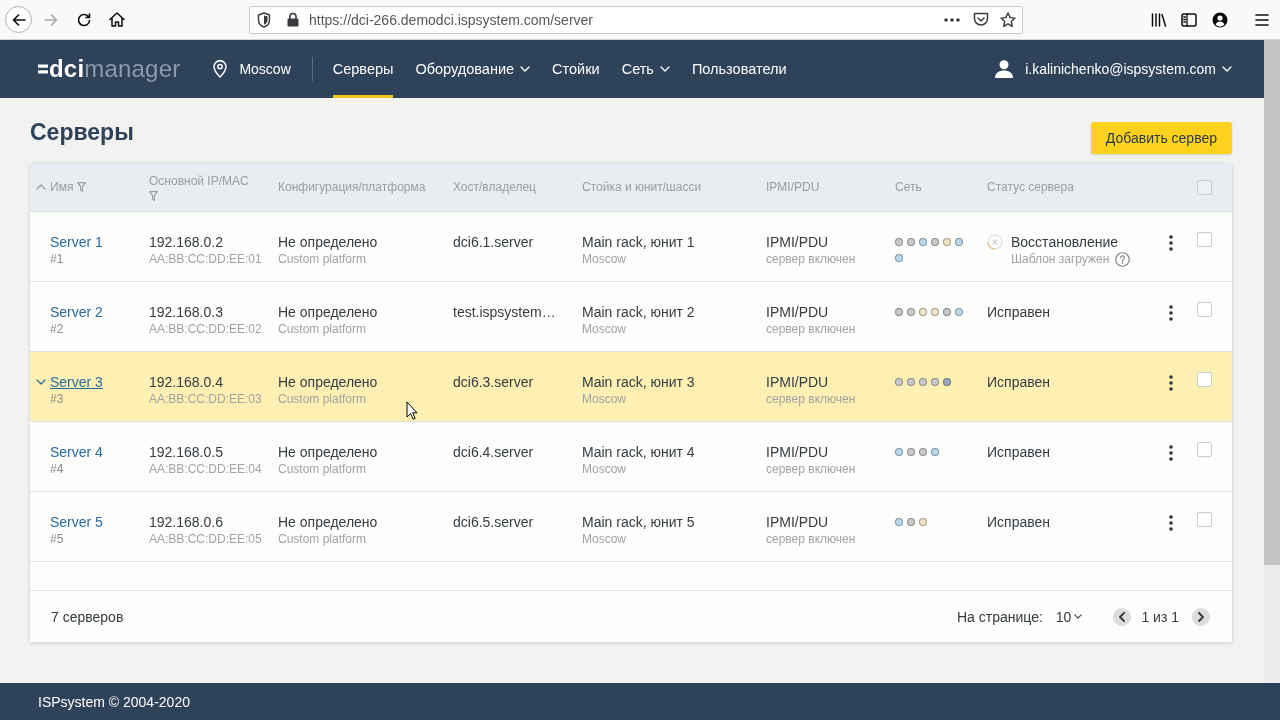  Describe the element at coordinates (1069, 616) in the screenshot. I see `per-page-select: 10` at that location.